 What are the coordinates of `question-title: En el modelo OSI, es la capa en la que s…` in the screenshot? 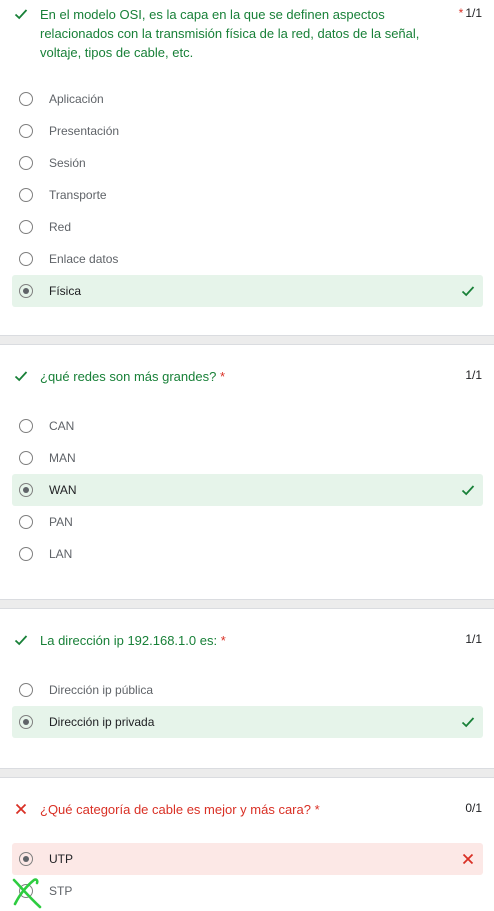 It's located at (230, 33).